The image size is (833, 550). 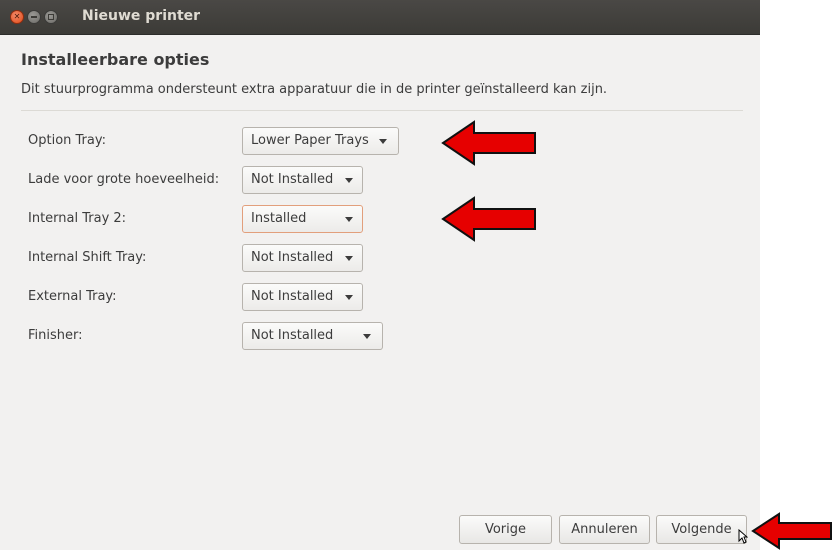 What do you see at coordinates (124, 179) in the screenshot?
I see `large-capacity-tray-label: Lade voor grote hoeveelheid:` at bounding box center [124, 179].